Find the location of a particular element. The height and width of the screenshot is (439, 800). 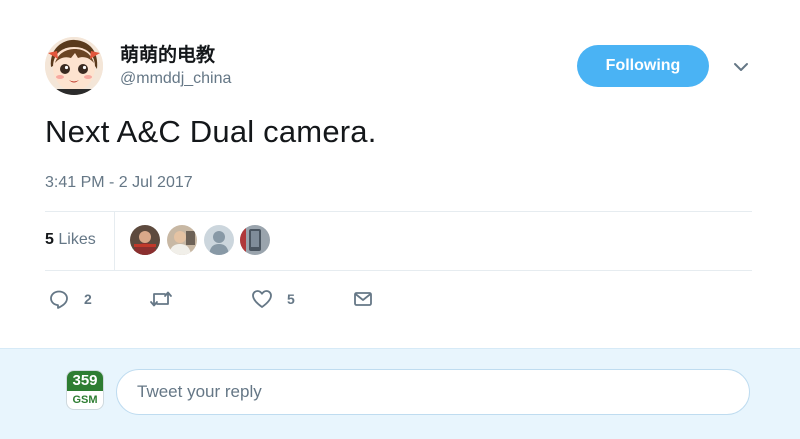

tweet-text: Next A&C Dual camera. is located at coordinates (211, 131).